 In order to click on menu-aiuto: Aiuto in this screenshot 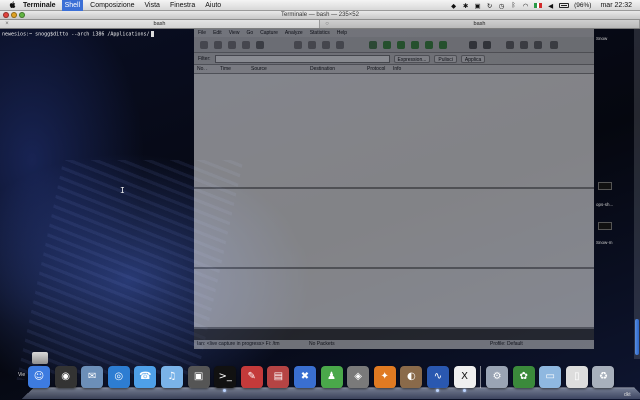, I will do `click(213, 5)`.